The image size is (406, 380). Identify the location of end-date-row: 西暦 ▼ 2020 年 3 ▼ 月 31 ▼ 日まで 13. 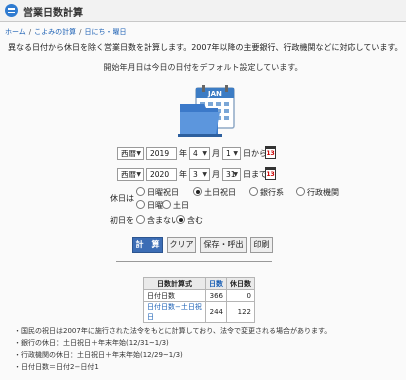
(202, 174).